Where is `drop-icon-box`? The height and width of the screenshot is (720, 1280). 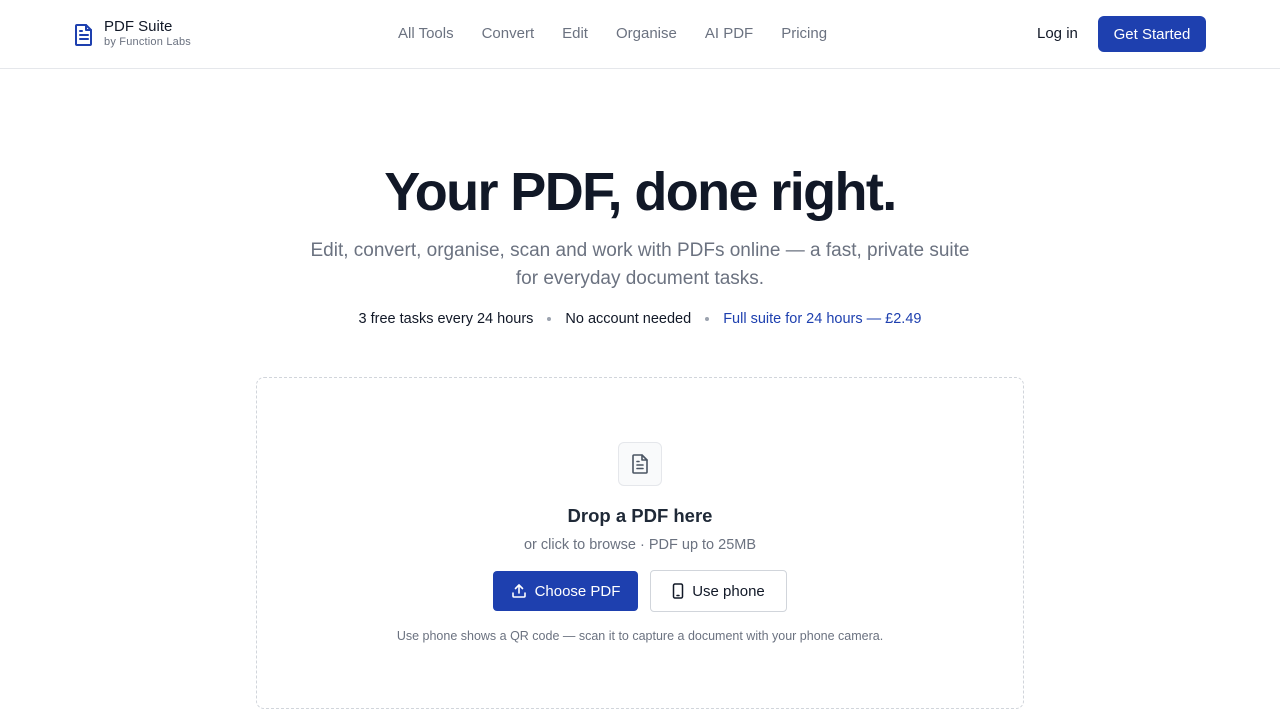 drop-icon-box is located at coordinates (640, 464).